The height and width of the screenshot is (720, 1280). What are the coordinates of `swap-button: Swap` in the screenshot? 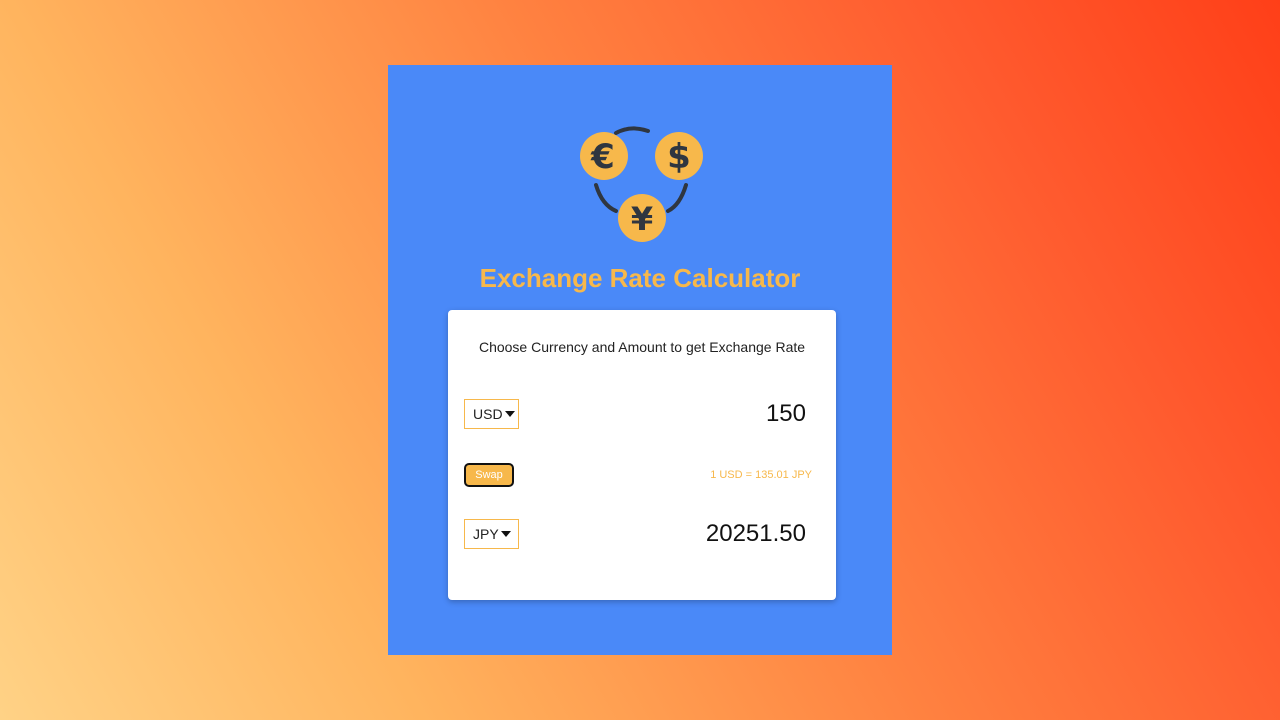 It's located at (489, 475).